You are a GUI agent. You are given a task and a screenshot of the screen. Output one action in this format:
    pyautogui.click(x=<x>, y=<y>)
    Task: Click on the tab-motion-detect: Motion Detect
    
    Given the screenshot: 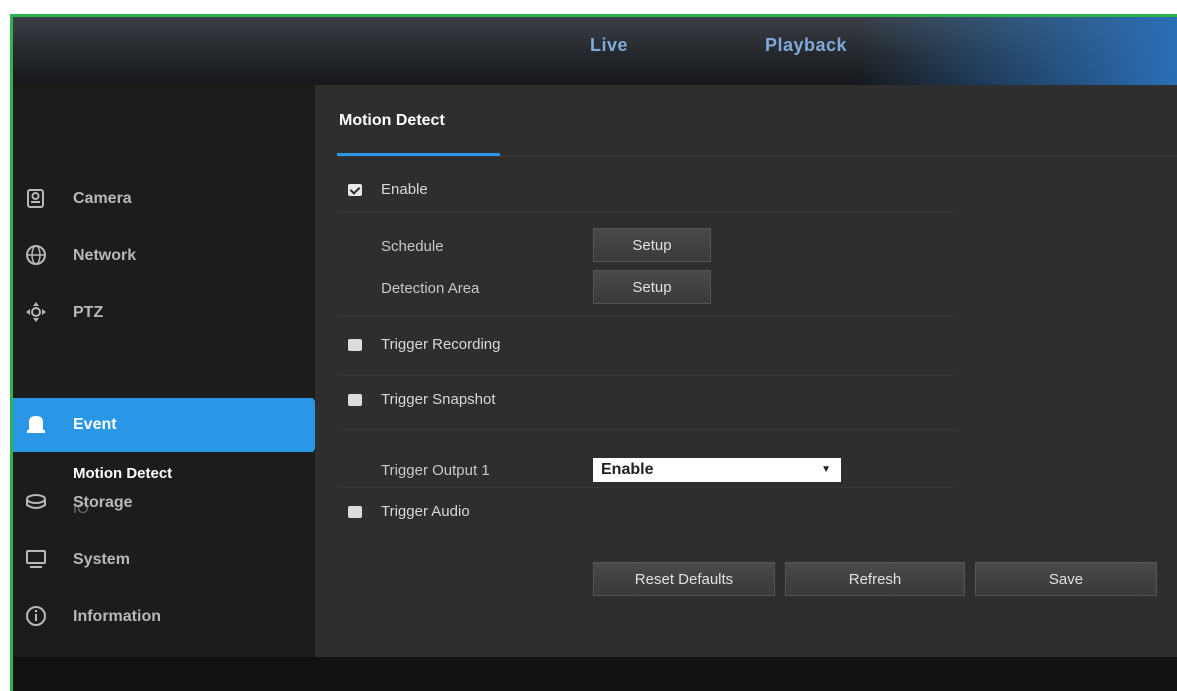 What is the action you would take?
    pyautogui.click(x=392, y=121)
    